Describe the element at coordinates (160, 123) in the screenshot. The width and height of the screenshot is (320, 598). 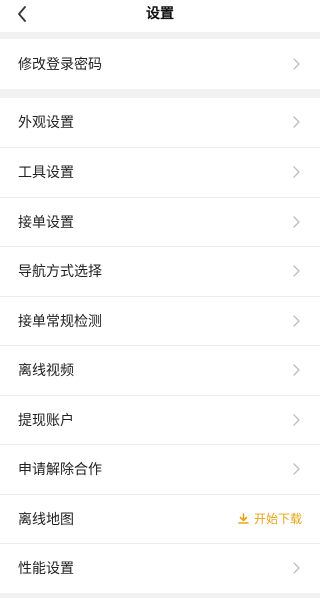
I see `settings-item-appearance: 外观设置` at that location.